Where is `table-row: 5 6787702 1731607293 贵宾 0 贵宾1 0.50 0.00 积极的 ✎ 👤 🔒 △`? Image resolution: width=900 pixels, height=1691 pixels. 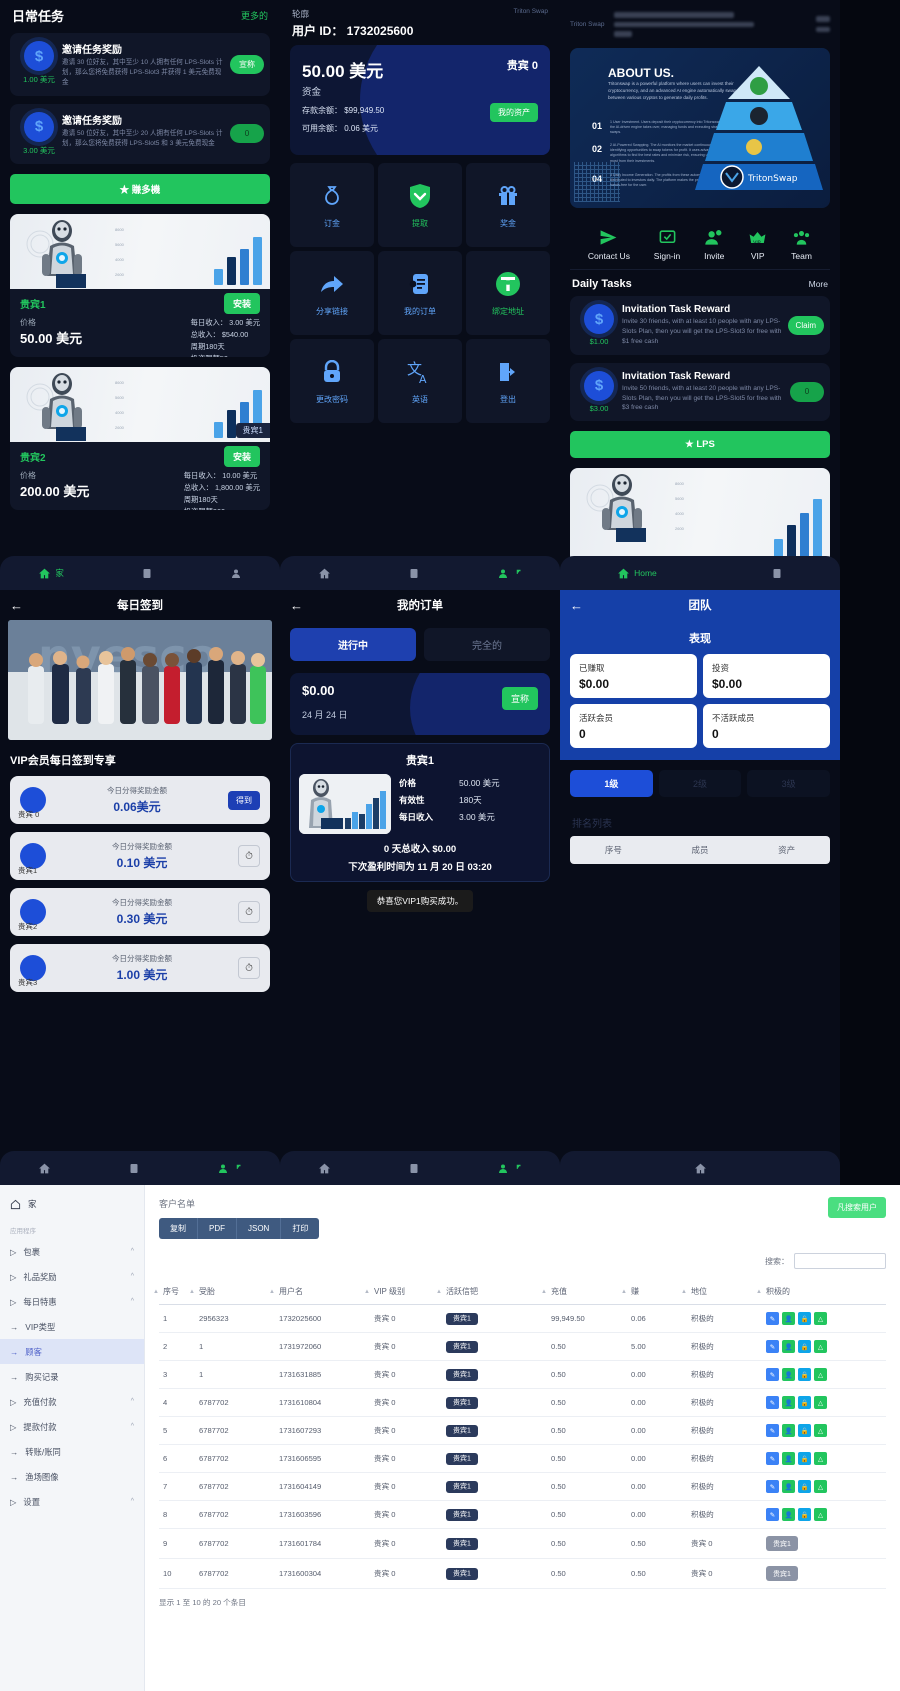 table-row: 5 6787702 1731607293 贵宾 0 贵宾1 0.50 0.00 积极的 ✎ 👤 🔒 △ is located at coordinates (522, 1430).